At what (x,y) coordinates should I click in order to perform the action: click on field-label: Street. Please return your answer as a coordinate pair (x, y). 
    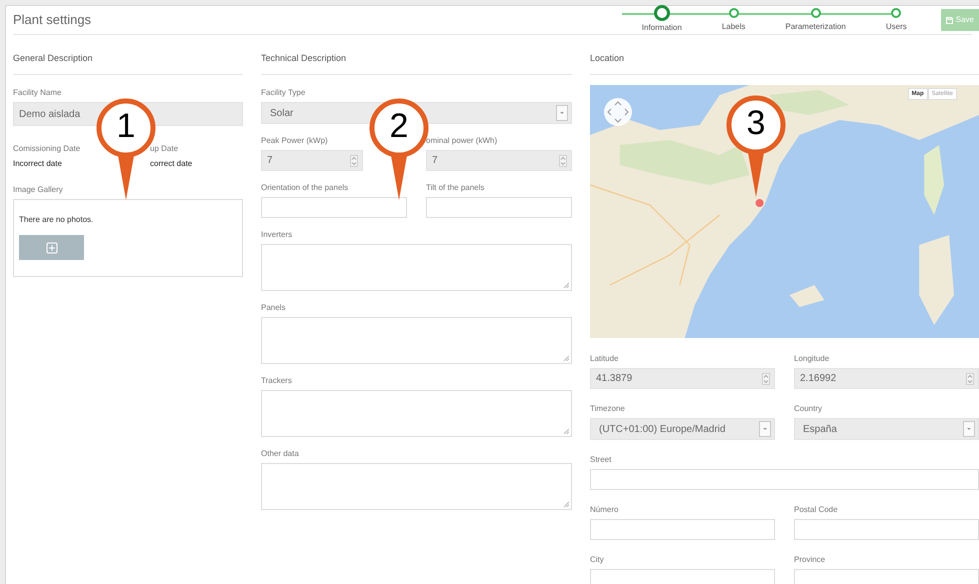
    Looking at the image, I should click on (601, 460).